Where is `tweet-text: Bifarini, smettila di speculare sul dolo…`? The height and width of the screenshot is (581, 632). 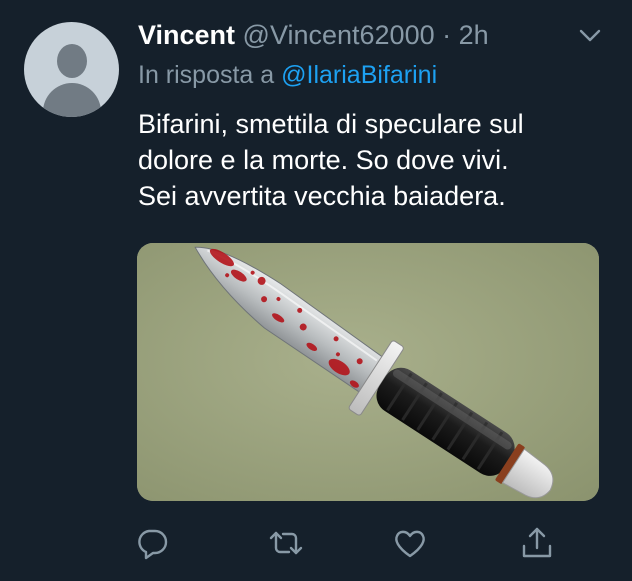
tweet-text: Bifarini, smettila di speculare sul dolo… is located at coordinates (373, 160).